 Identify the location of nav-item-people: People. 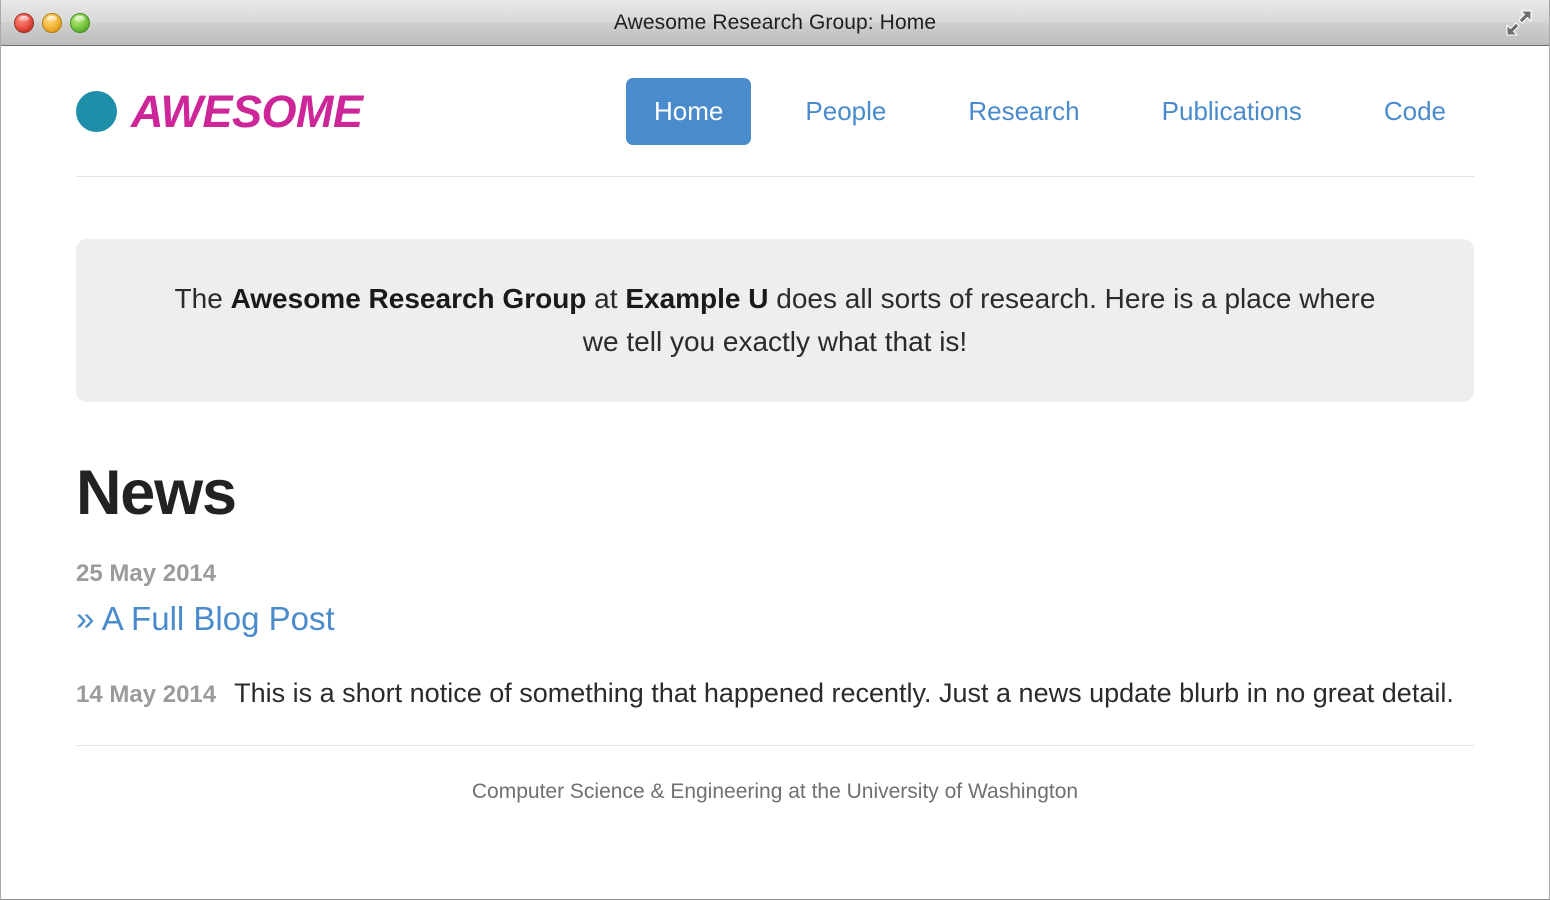
(845, 111).